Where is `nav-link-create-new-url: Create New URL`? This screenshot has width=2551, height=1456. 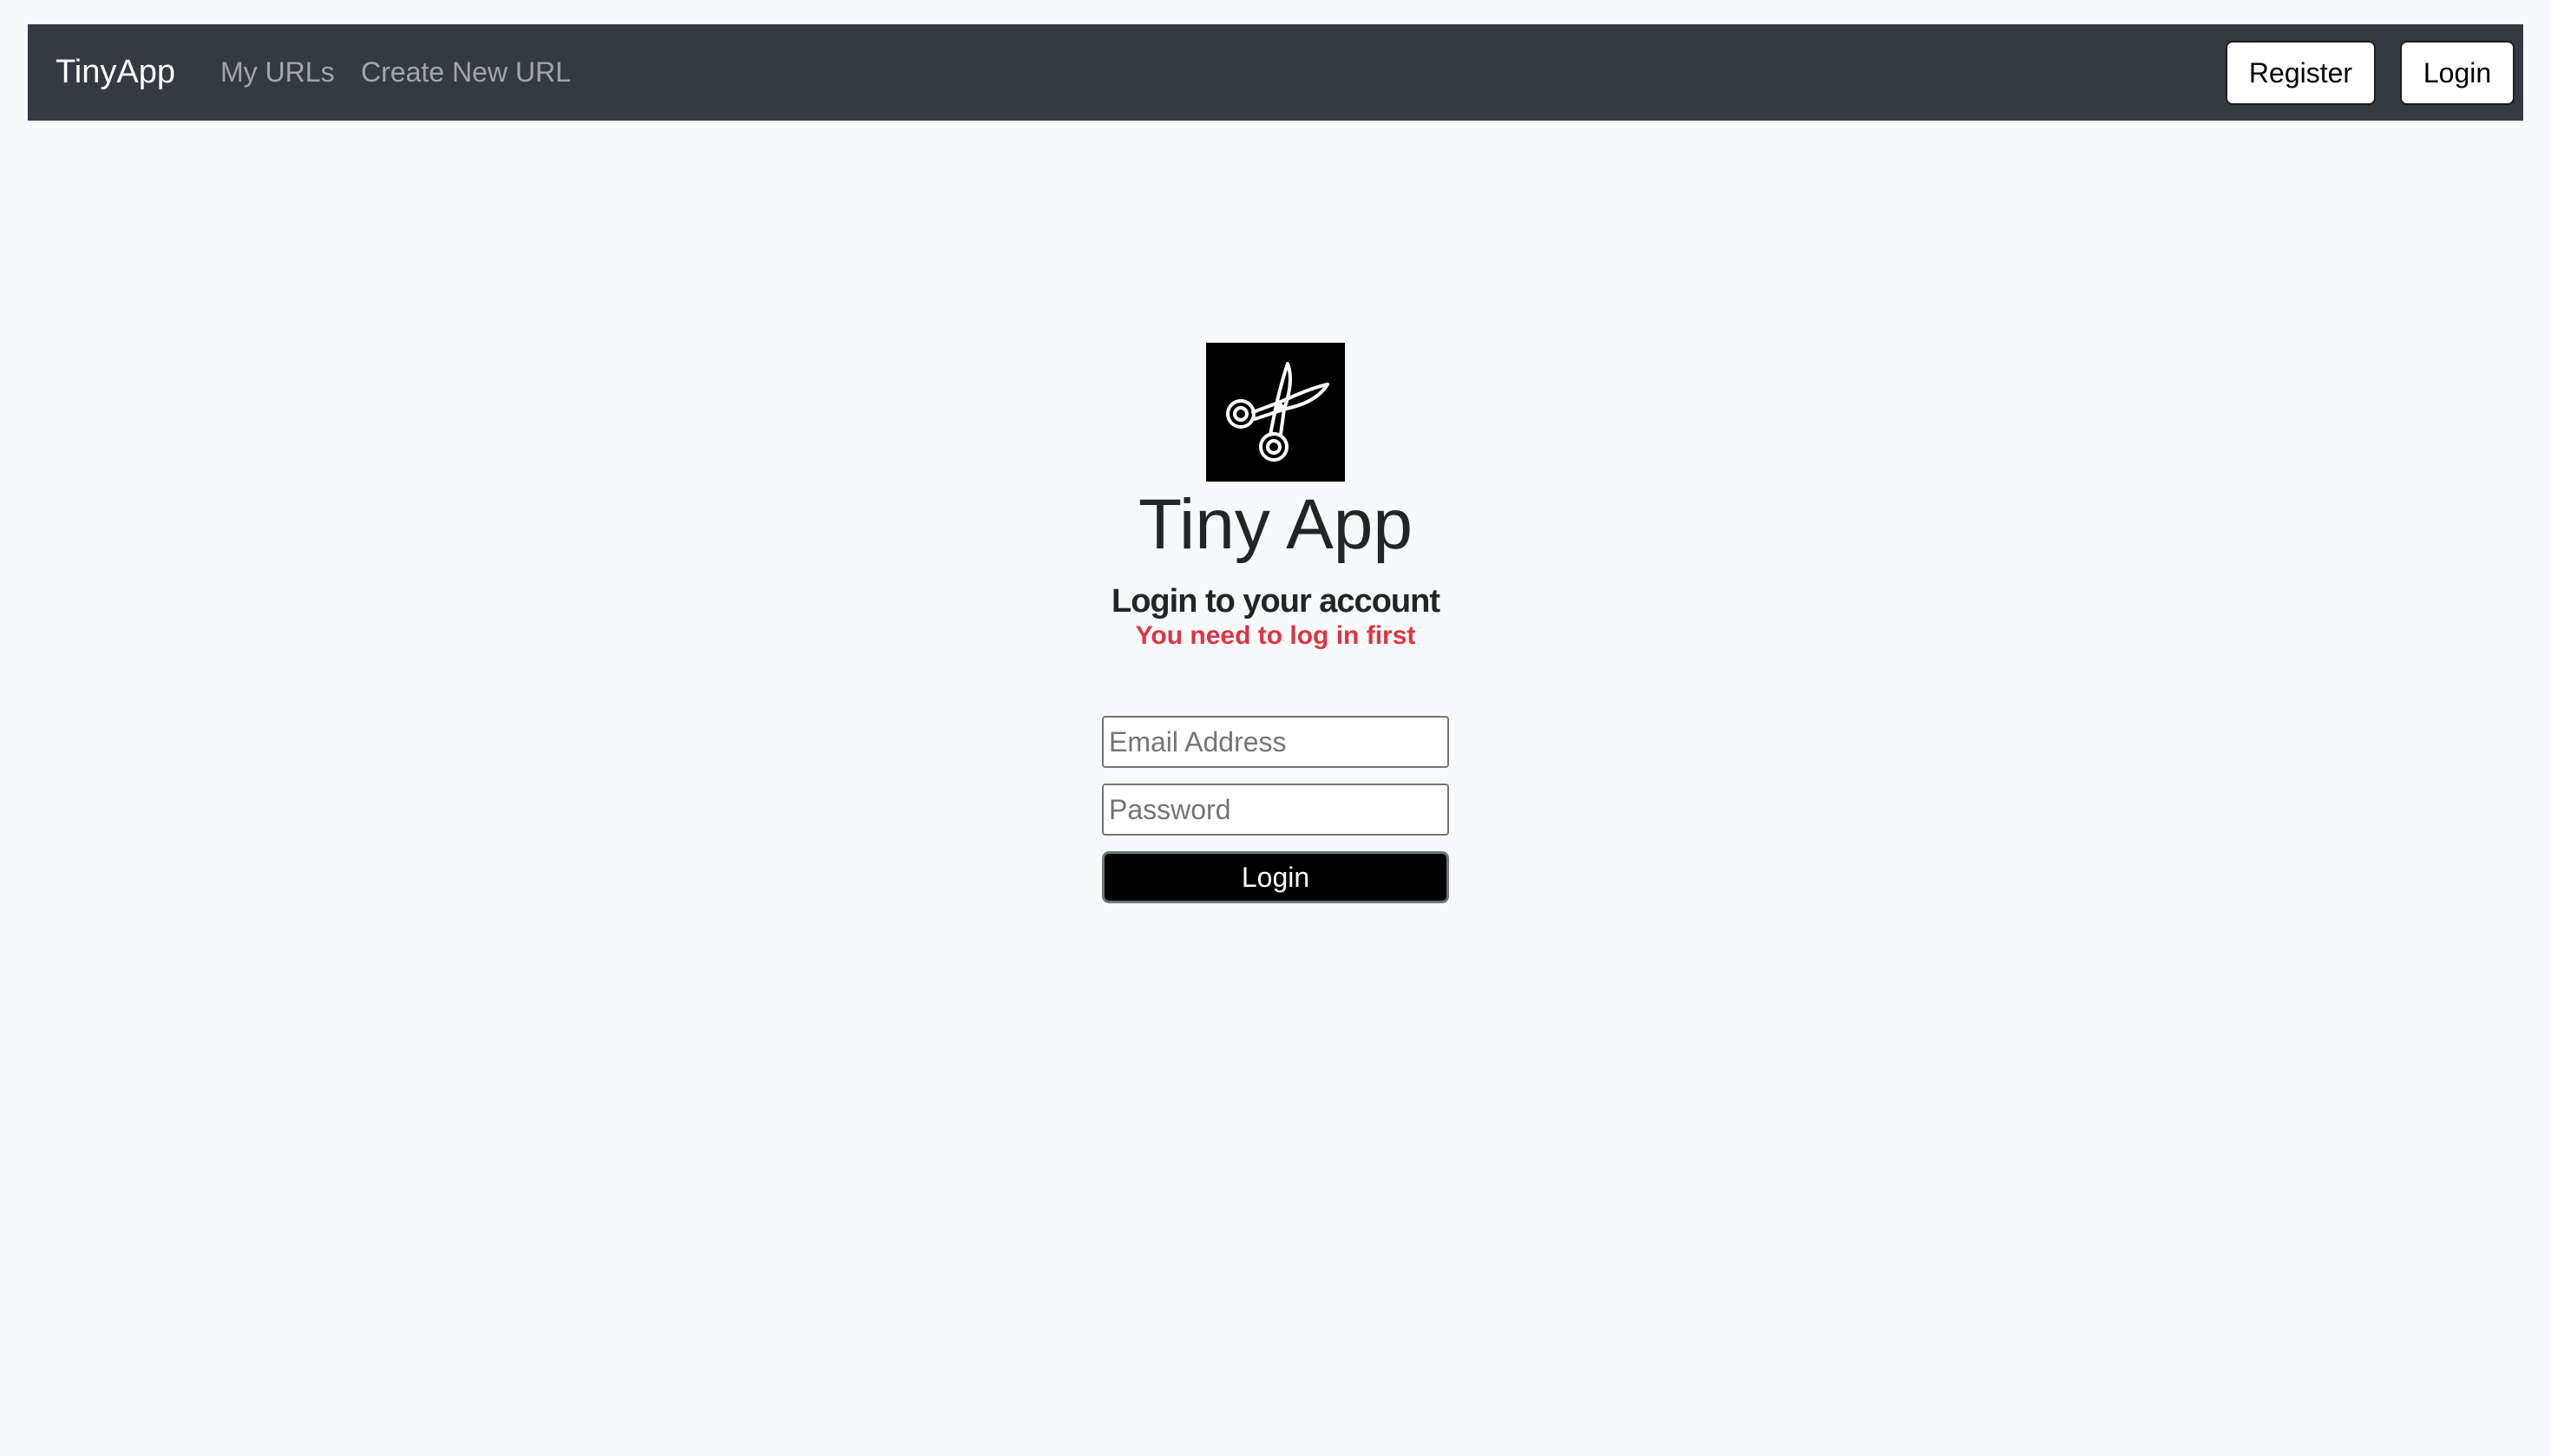
nav-link-create-new-url: Create New URL is located at coordinates (466, 72).